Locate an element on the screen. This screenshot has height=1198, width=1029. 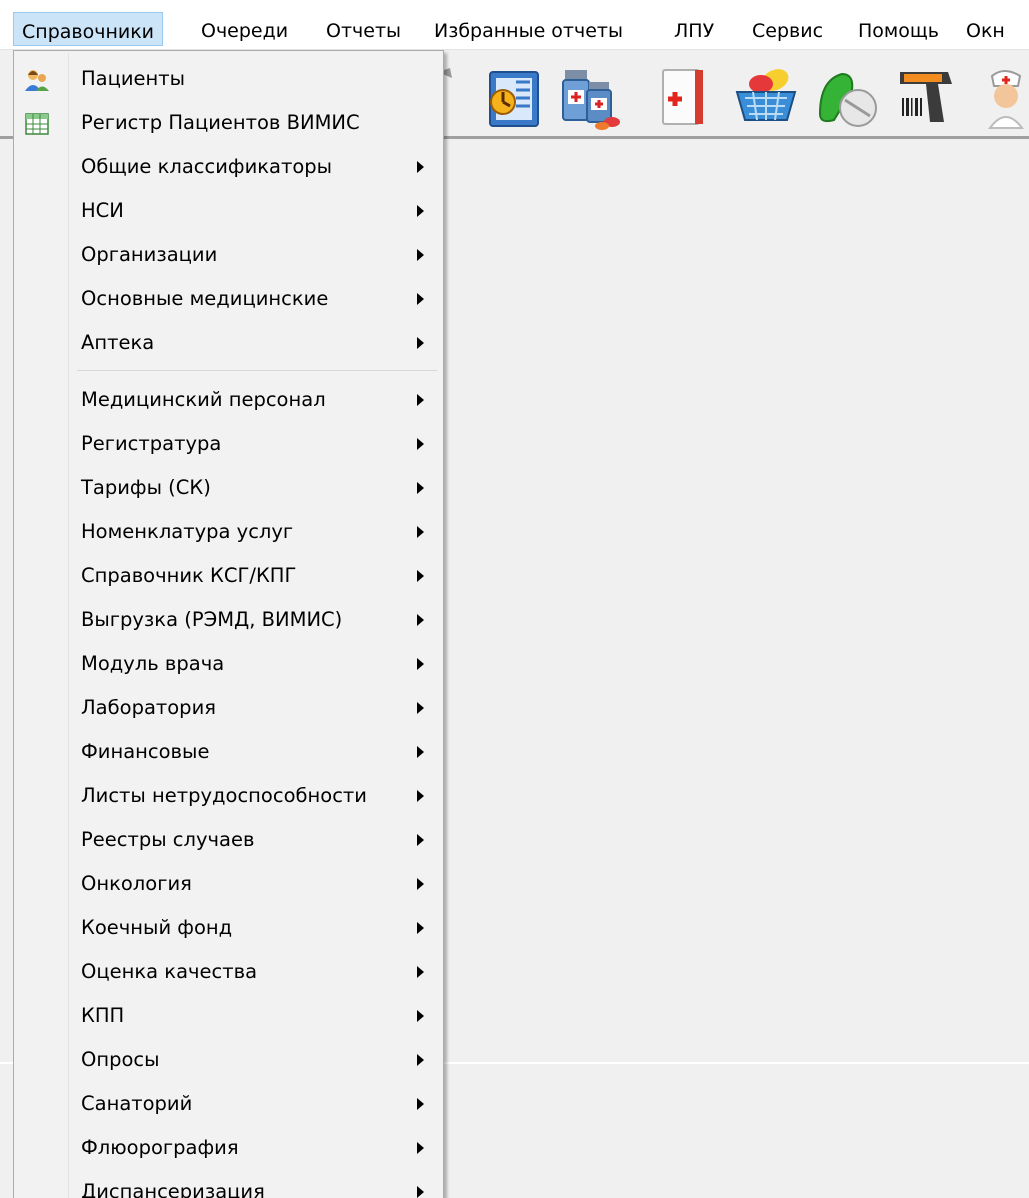
menu-item-label: Реестры случаев is located at coordinates (168, 839).